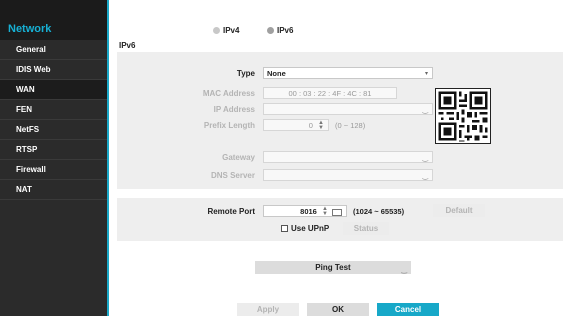 The width and height of the screenshot is (563, 316). What do you see at coordinates (348, 73) in the screenshot?
I see `type-dropdown: None ▾` at bounding box center [348, 73].